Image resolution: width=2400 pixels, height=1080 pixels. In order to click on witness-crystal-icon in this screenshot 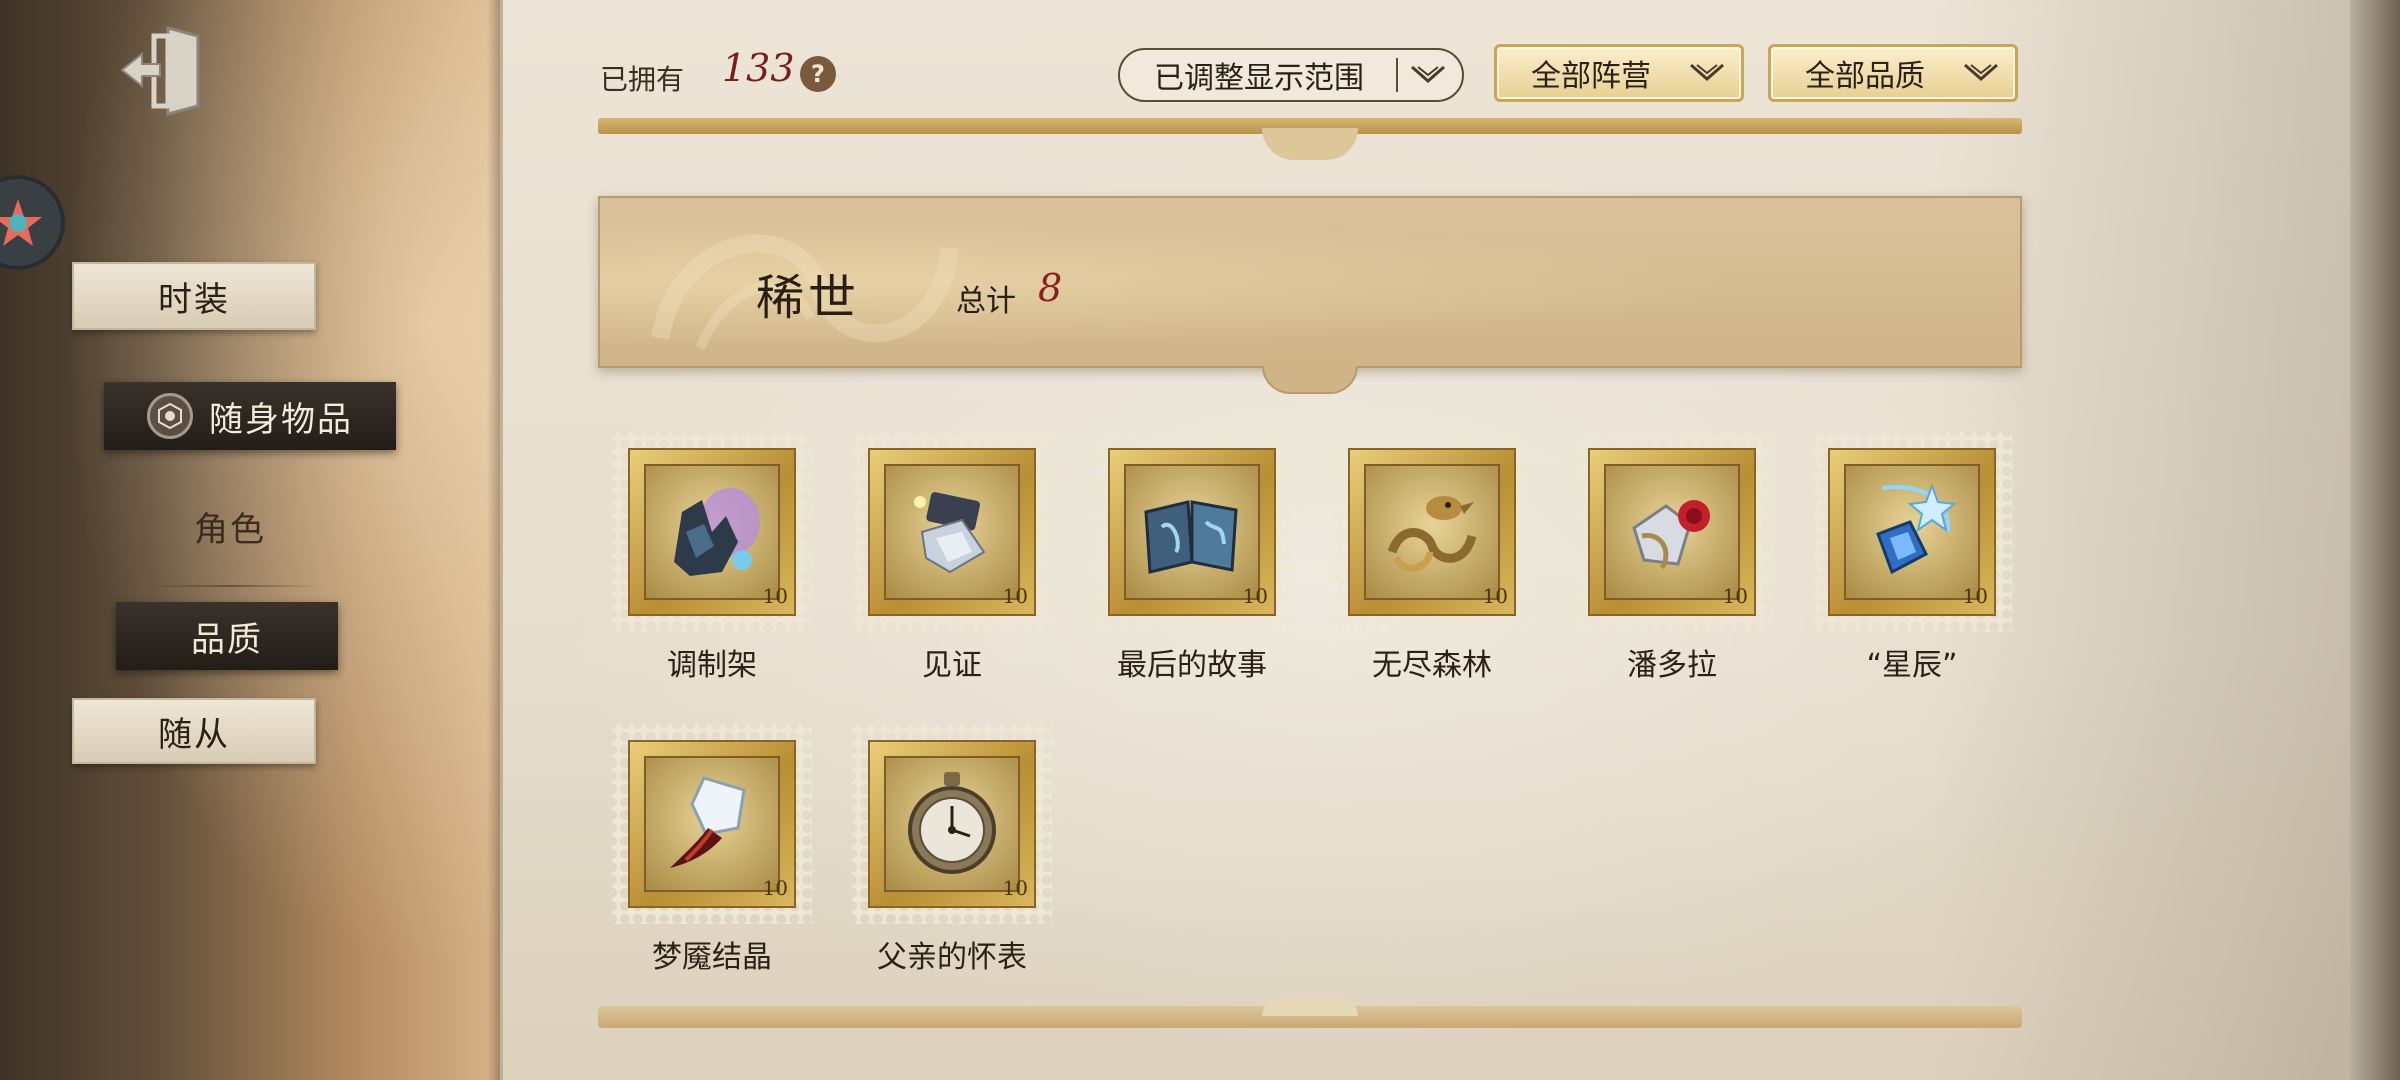, I will do `click(952, 532)`.